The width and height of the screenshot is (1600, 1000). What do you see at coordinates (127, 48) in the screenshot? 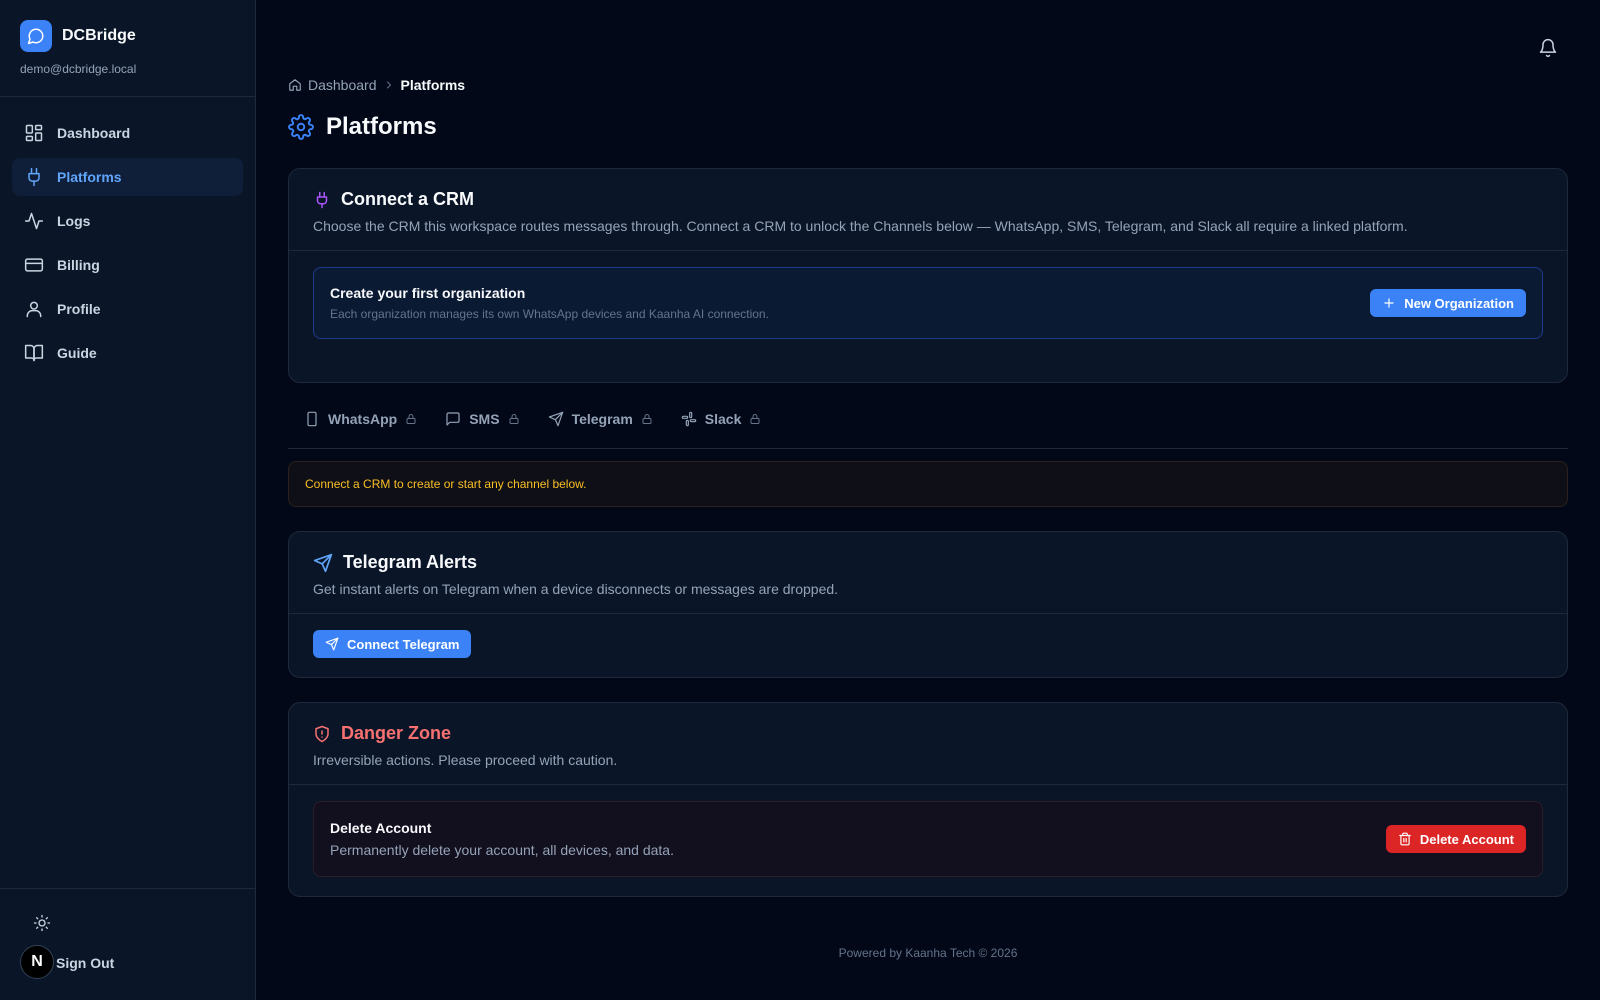
I see `brand-header: DCBridge demo@dcbridge.local` at bounding box center [127, 48].